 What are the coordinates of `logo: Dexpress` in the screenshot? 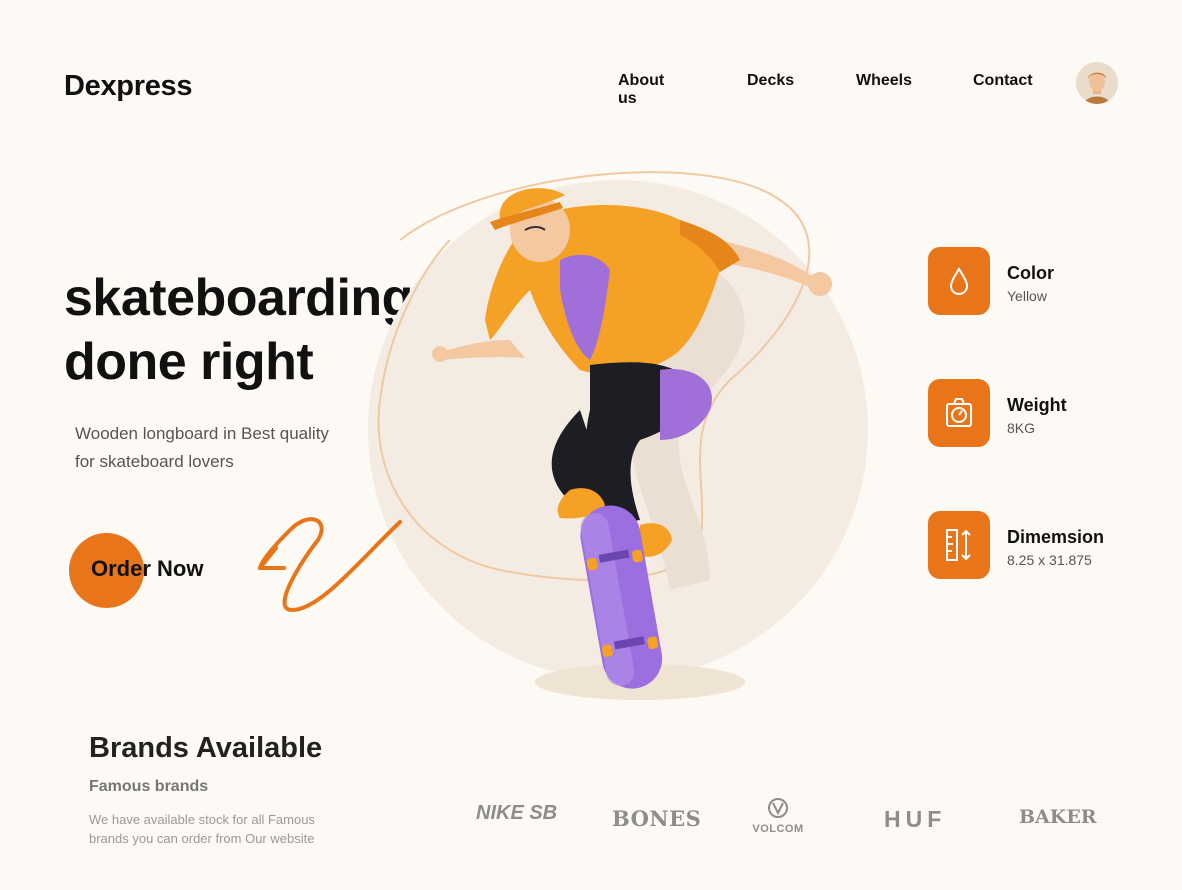 It's located at (128, 86).